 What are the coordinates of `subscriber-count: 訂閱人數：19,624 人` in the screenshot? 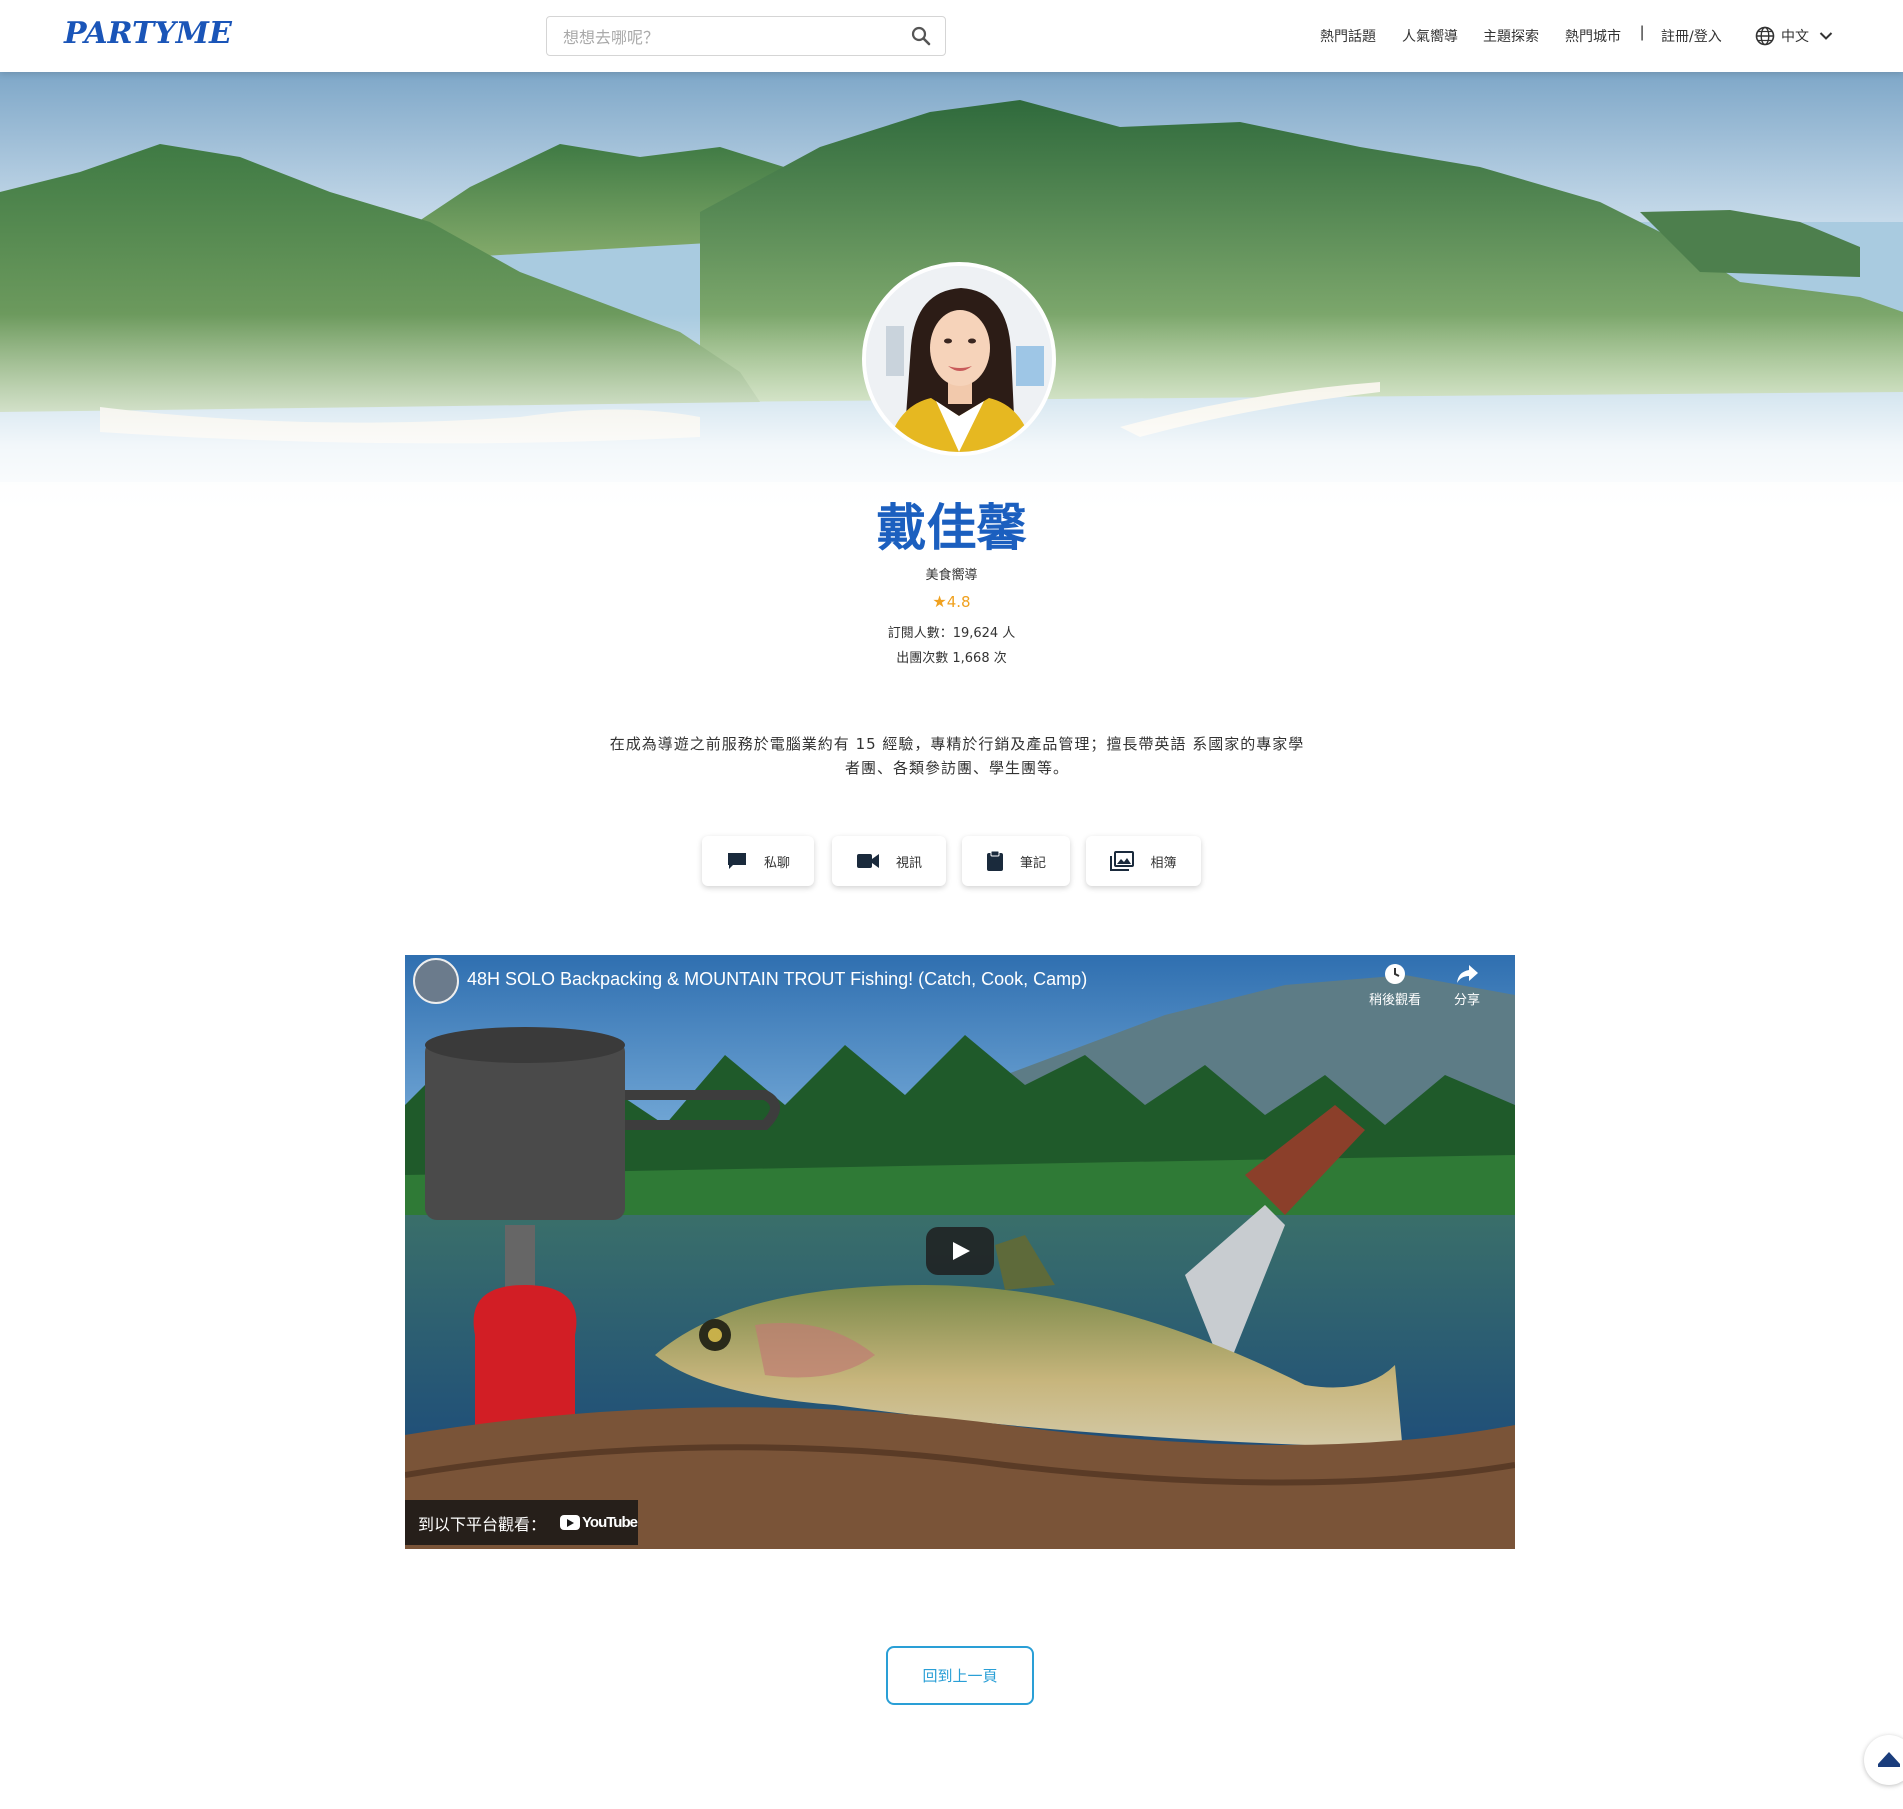 It's located at (951, 633).